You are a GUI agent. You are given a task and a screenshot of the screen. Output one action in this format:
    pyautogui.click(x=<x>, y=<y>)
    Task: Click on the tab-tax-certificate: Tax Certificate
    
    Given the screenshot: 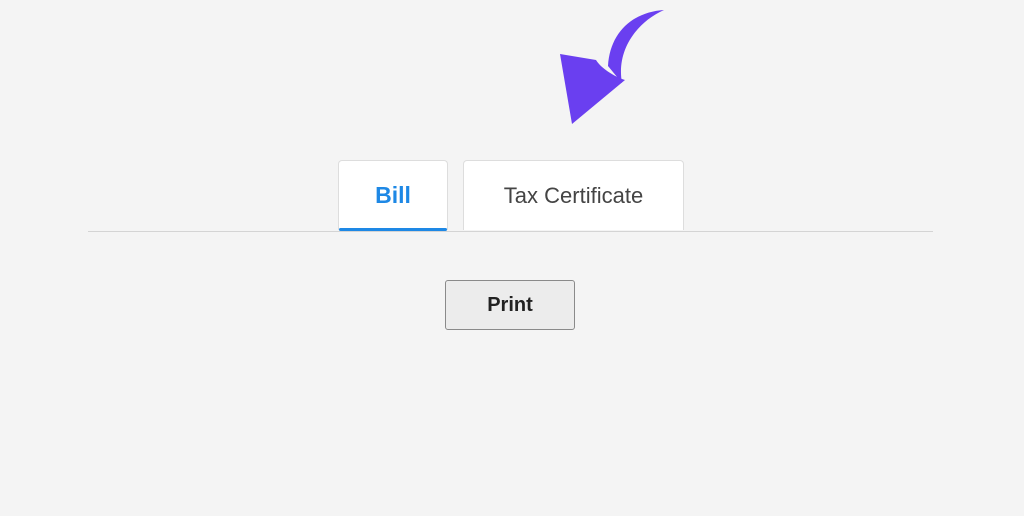 What is the action you would take?
    pyautogui.click(x=573, y=195)
    